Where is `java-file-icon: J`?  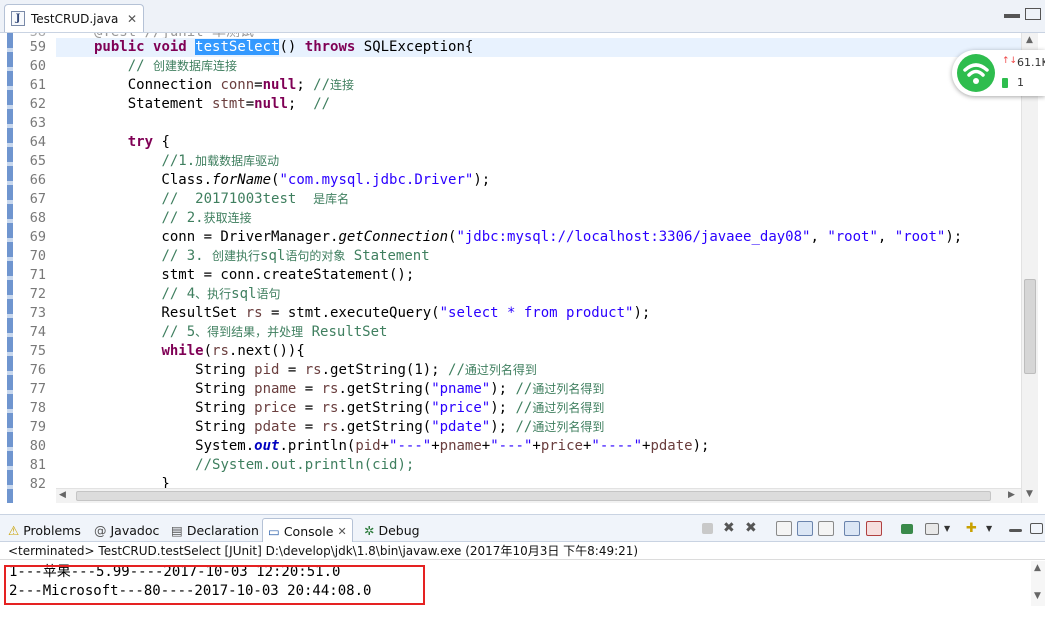
java-file-icon: J is located at coordinates (18, 18).